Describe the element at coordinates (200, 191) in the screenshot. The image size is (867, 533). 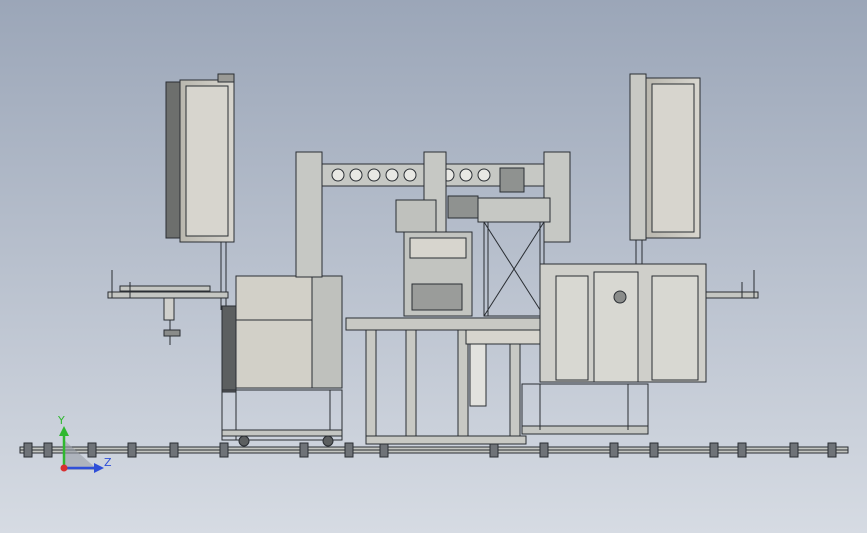
I see `left-control-cabinet` at that location.